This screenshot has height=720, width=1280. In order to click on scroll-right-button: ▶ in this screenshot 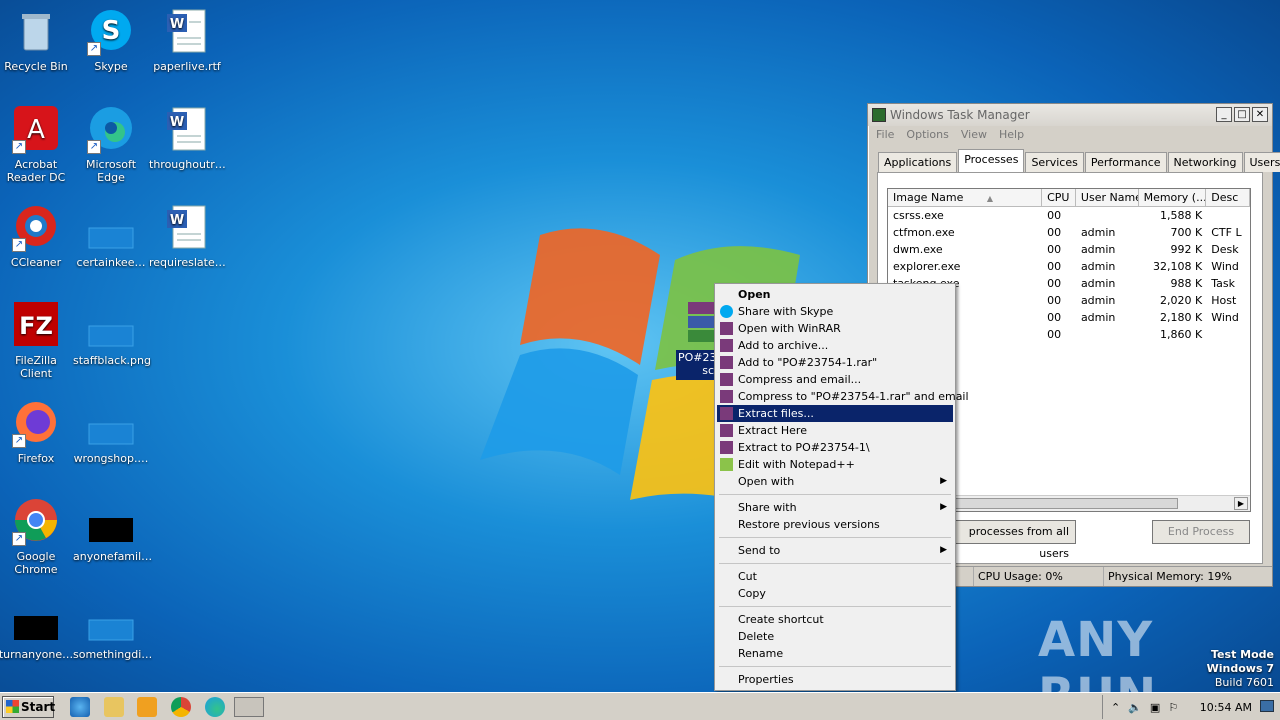, I will do `click(1241, 503)`.